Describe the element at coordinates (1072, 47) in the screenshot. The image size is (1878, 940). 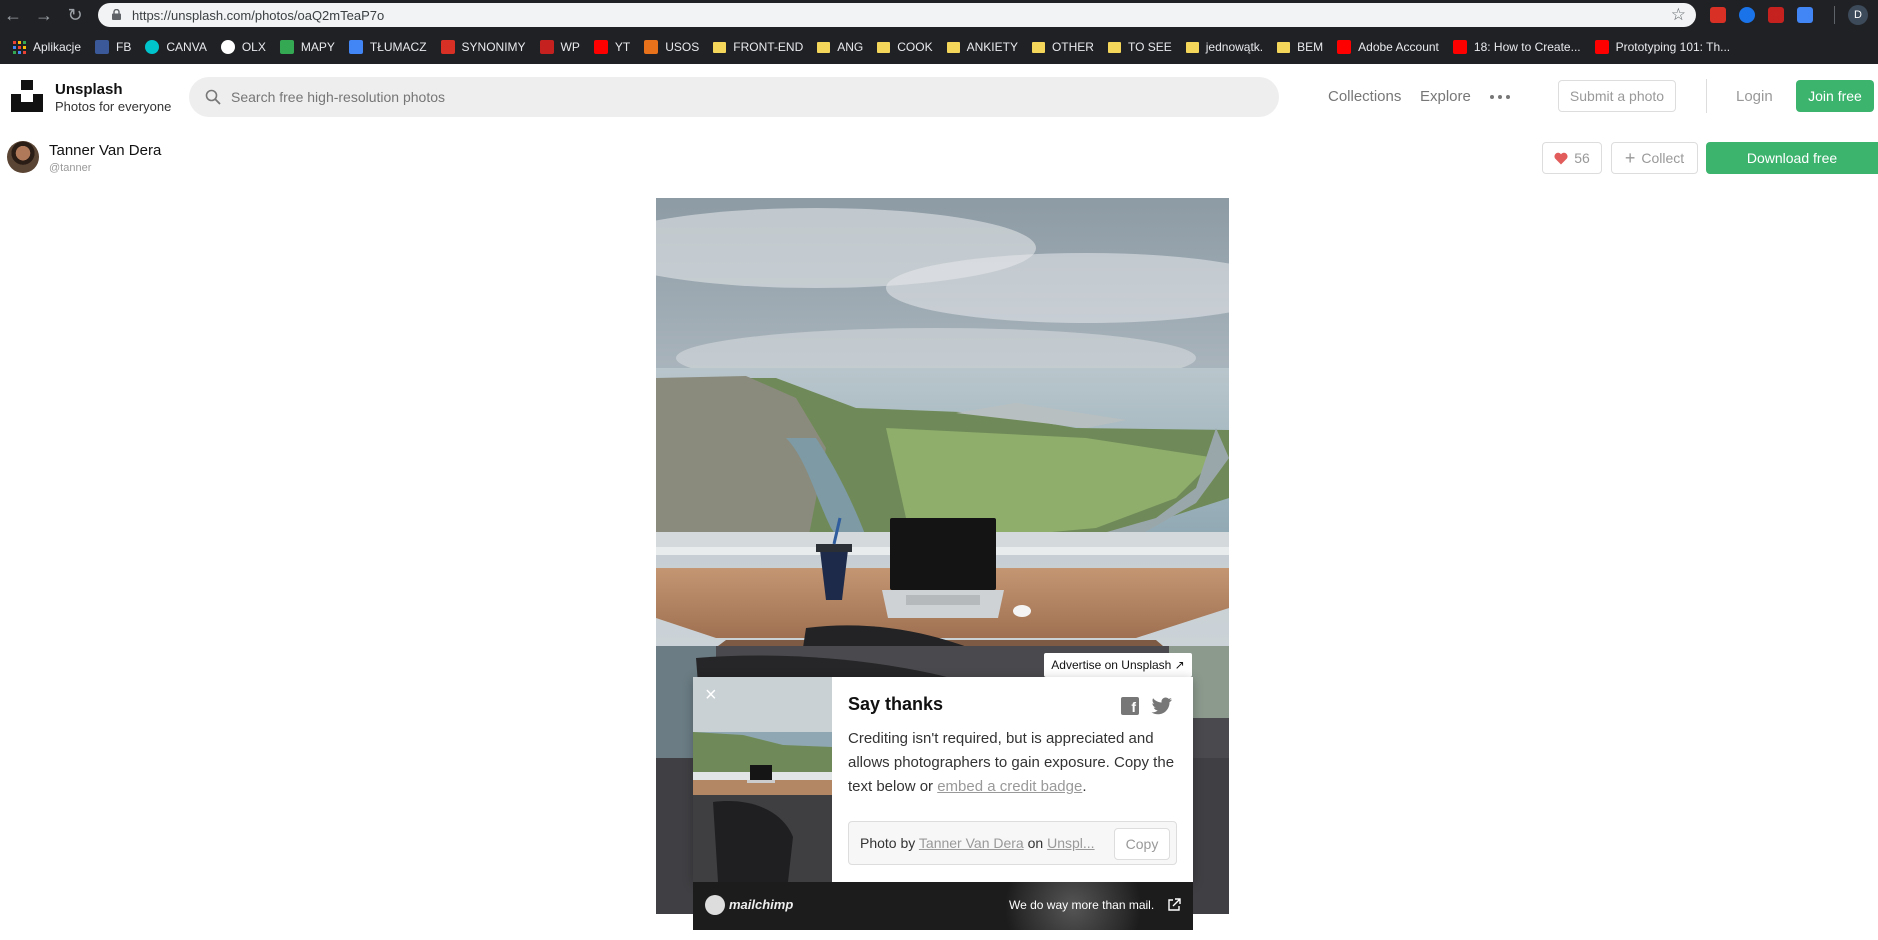
I see `bookmark-label: OTHER` at that location.